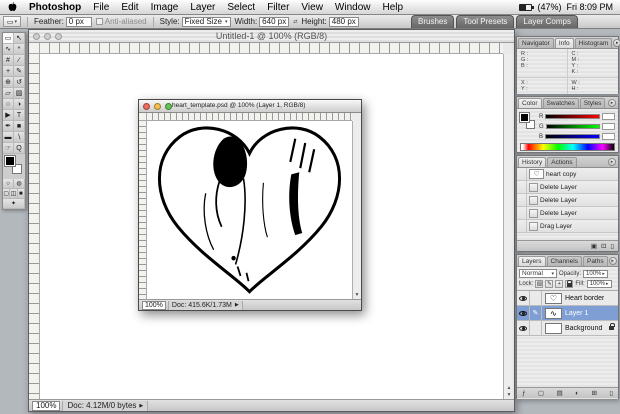 The width and height of the screenshot is (620, 414). What do you see at coordinates (532, 162) in the screenshot?
I see `tab-history: History` at bounding box center [532, 162].